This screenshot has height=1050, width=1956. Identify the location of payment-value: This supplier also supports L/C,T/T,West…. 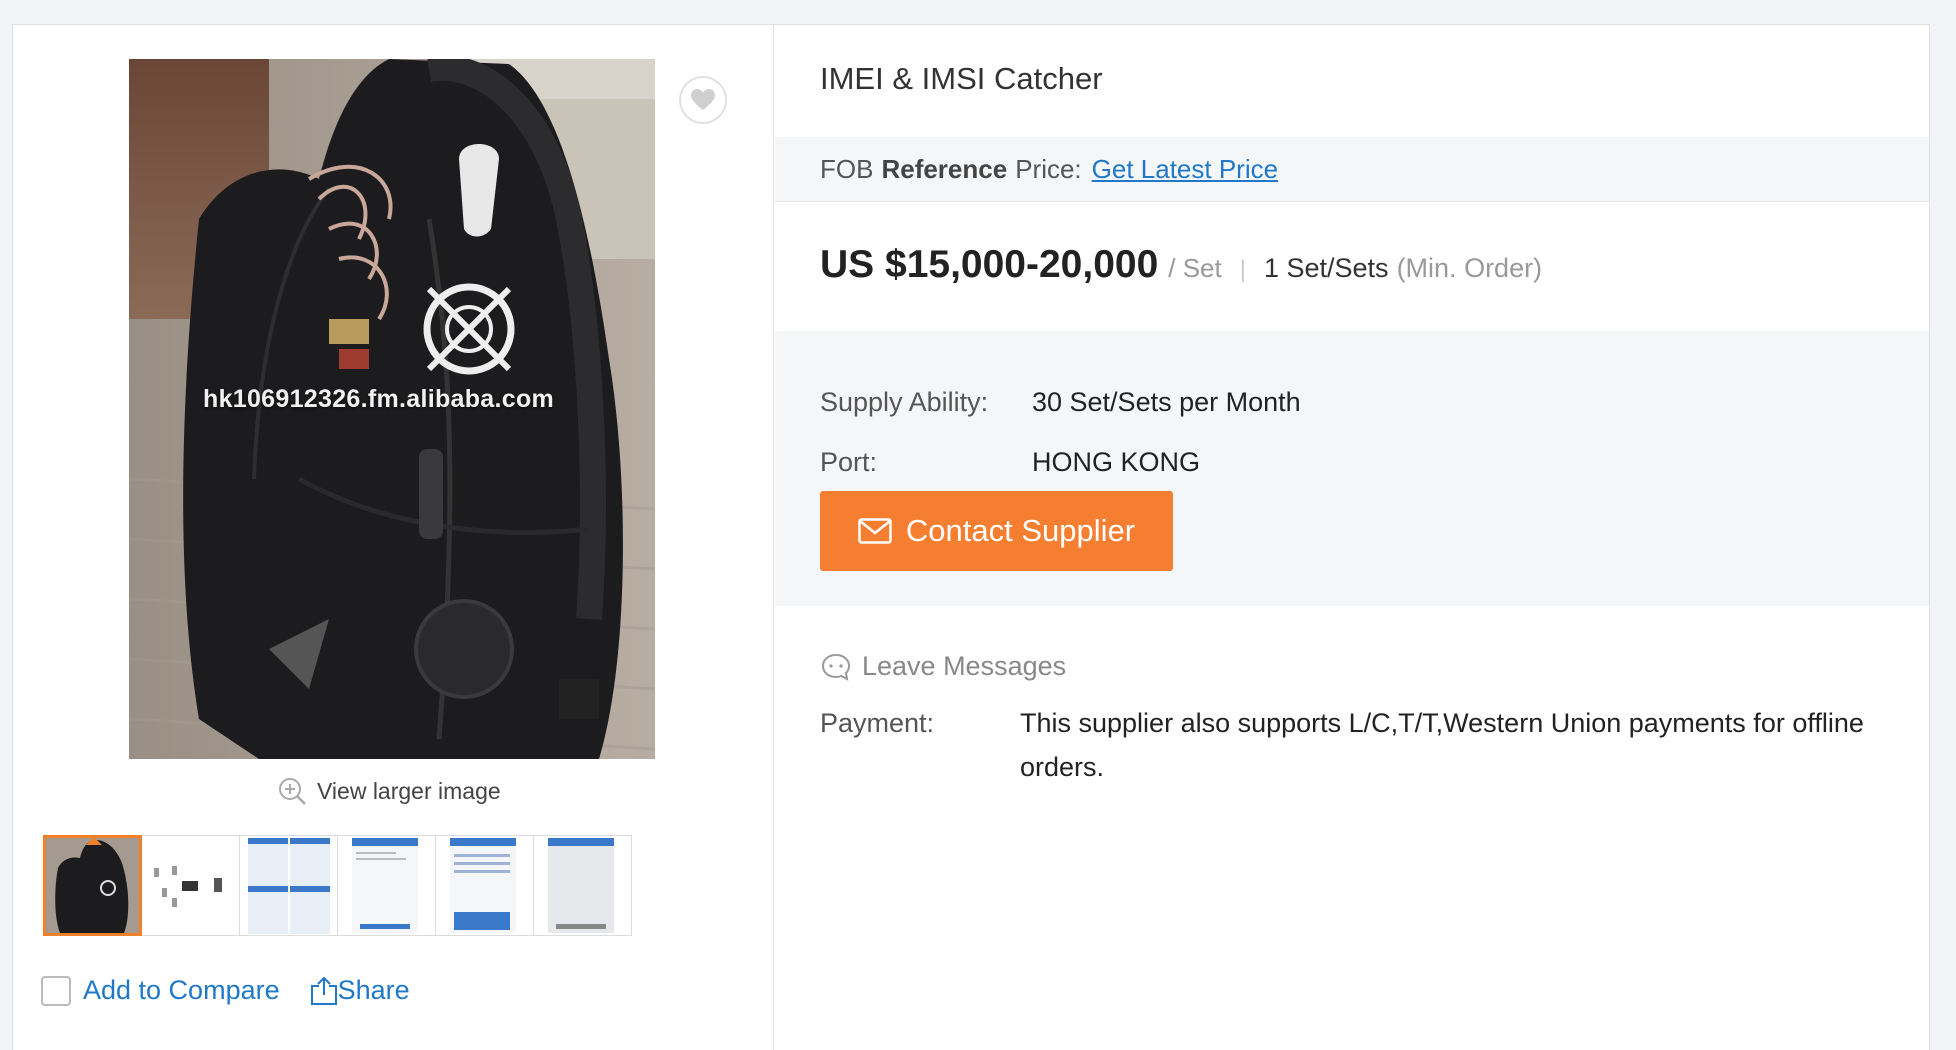
(1442, 745).